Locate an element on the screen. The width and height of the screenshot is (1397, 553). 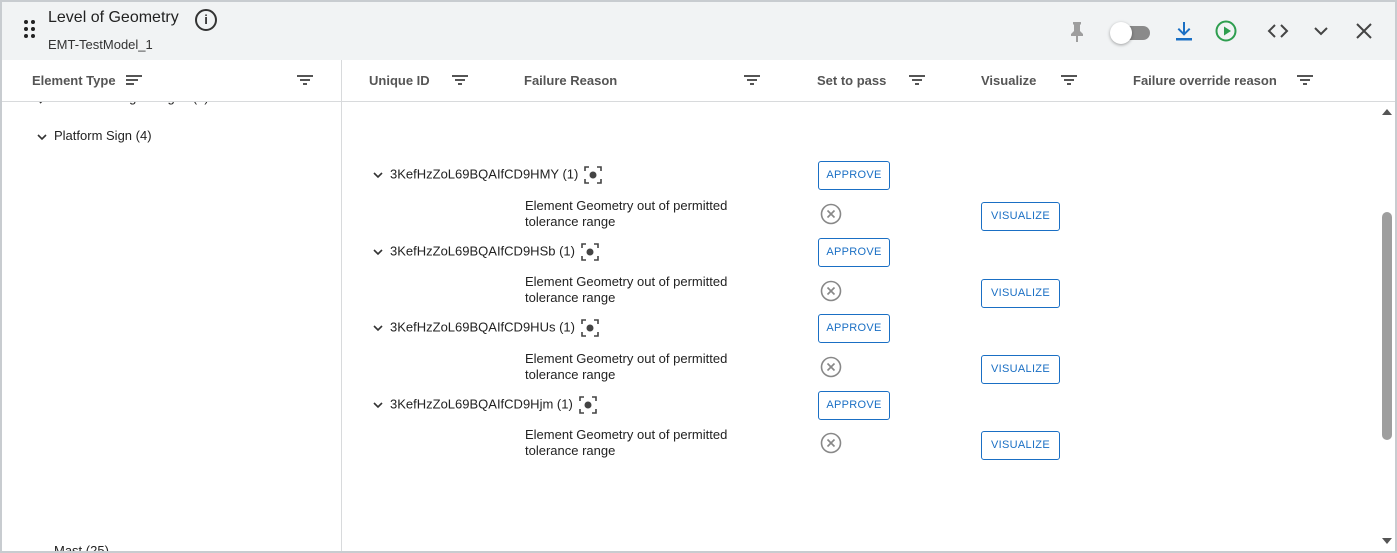
column-divider is located at coordinates (341, 305).